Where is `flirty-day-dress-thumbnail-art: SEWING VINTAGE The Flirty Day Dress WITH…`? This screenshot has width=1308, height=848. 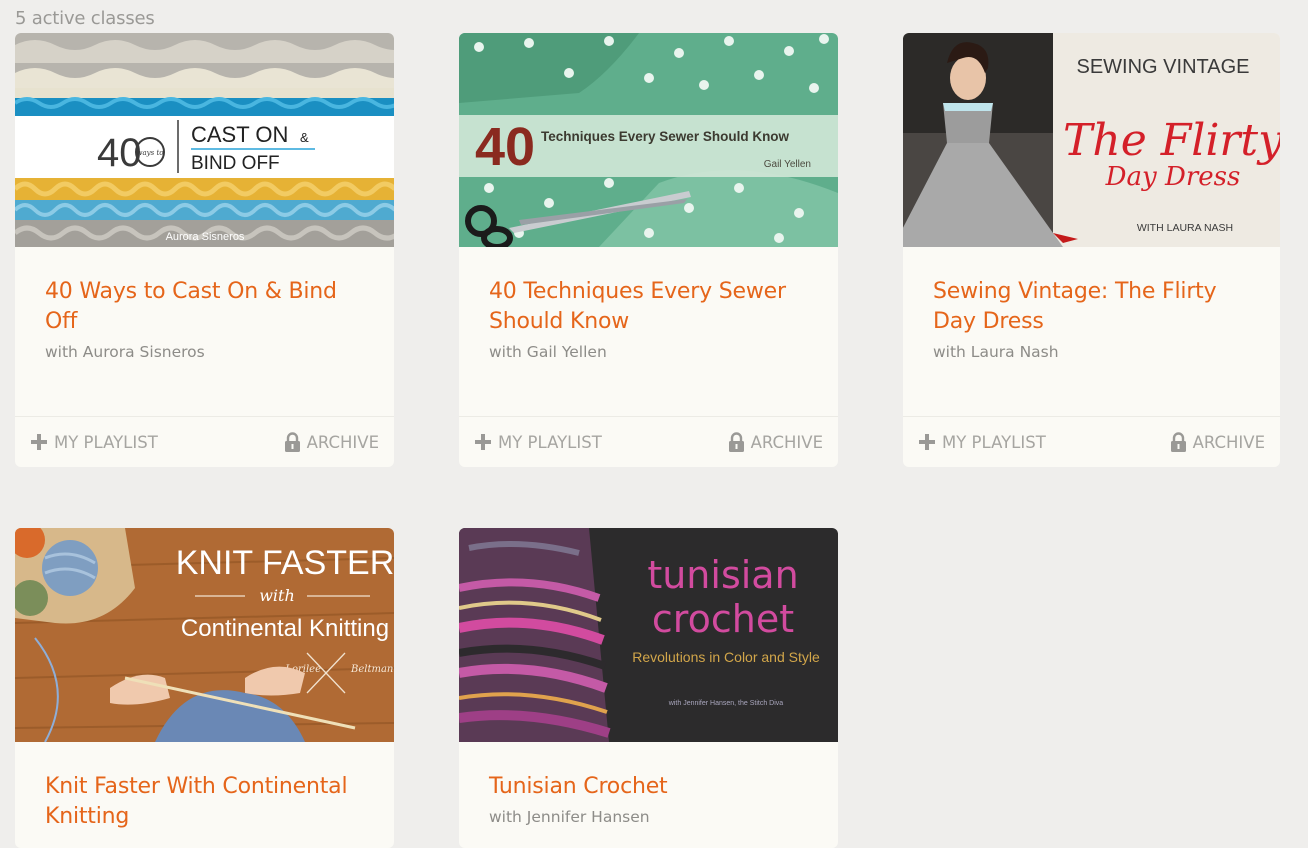
flirty-day-dress-thumbnail-art: SEWING VINTAGE The Flirty Day Dress WITH… is located at coordinates (1091, 140).